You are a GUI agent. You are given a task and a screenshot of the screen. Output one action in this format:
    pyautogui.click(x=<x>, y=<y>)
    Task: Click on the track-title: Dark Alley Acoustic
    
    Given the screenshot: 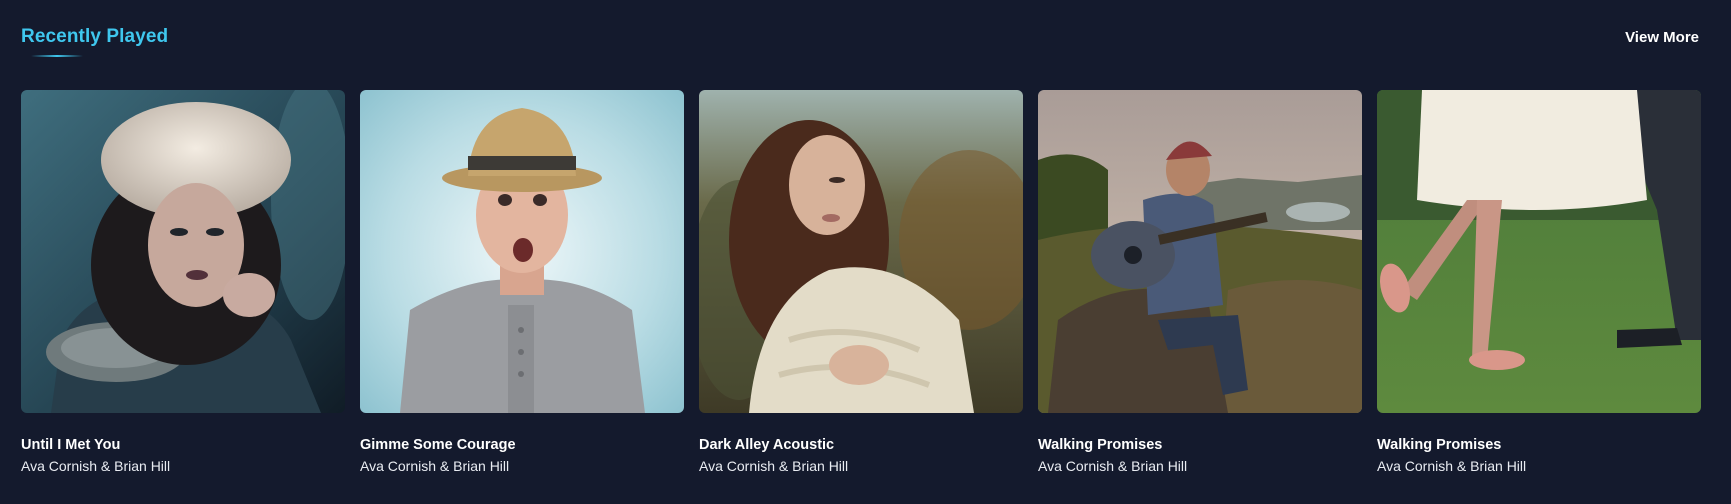 What is the action you would take?
    pyautogui.click(x=861, y=445)
    